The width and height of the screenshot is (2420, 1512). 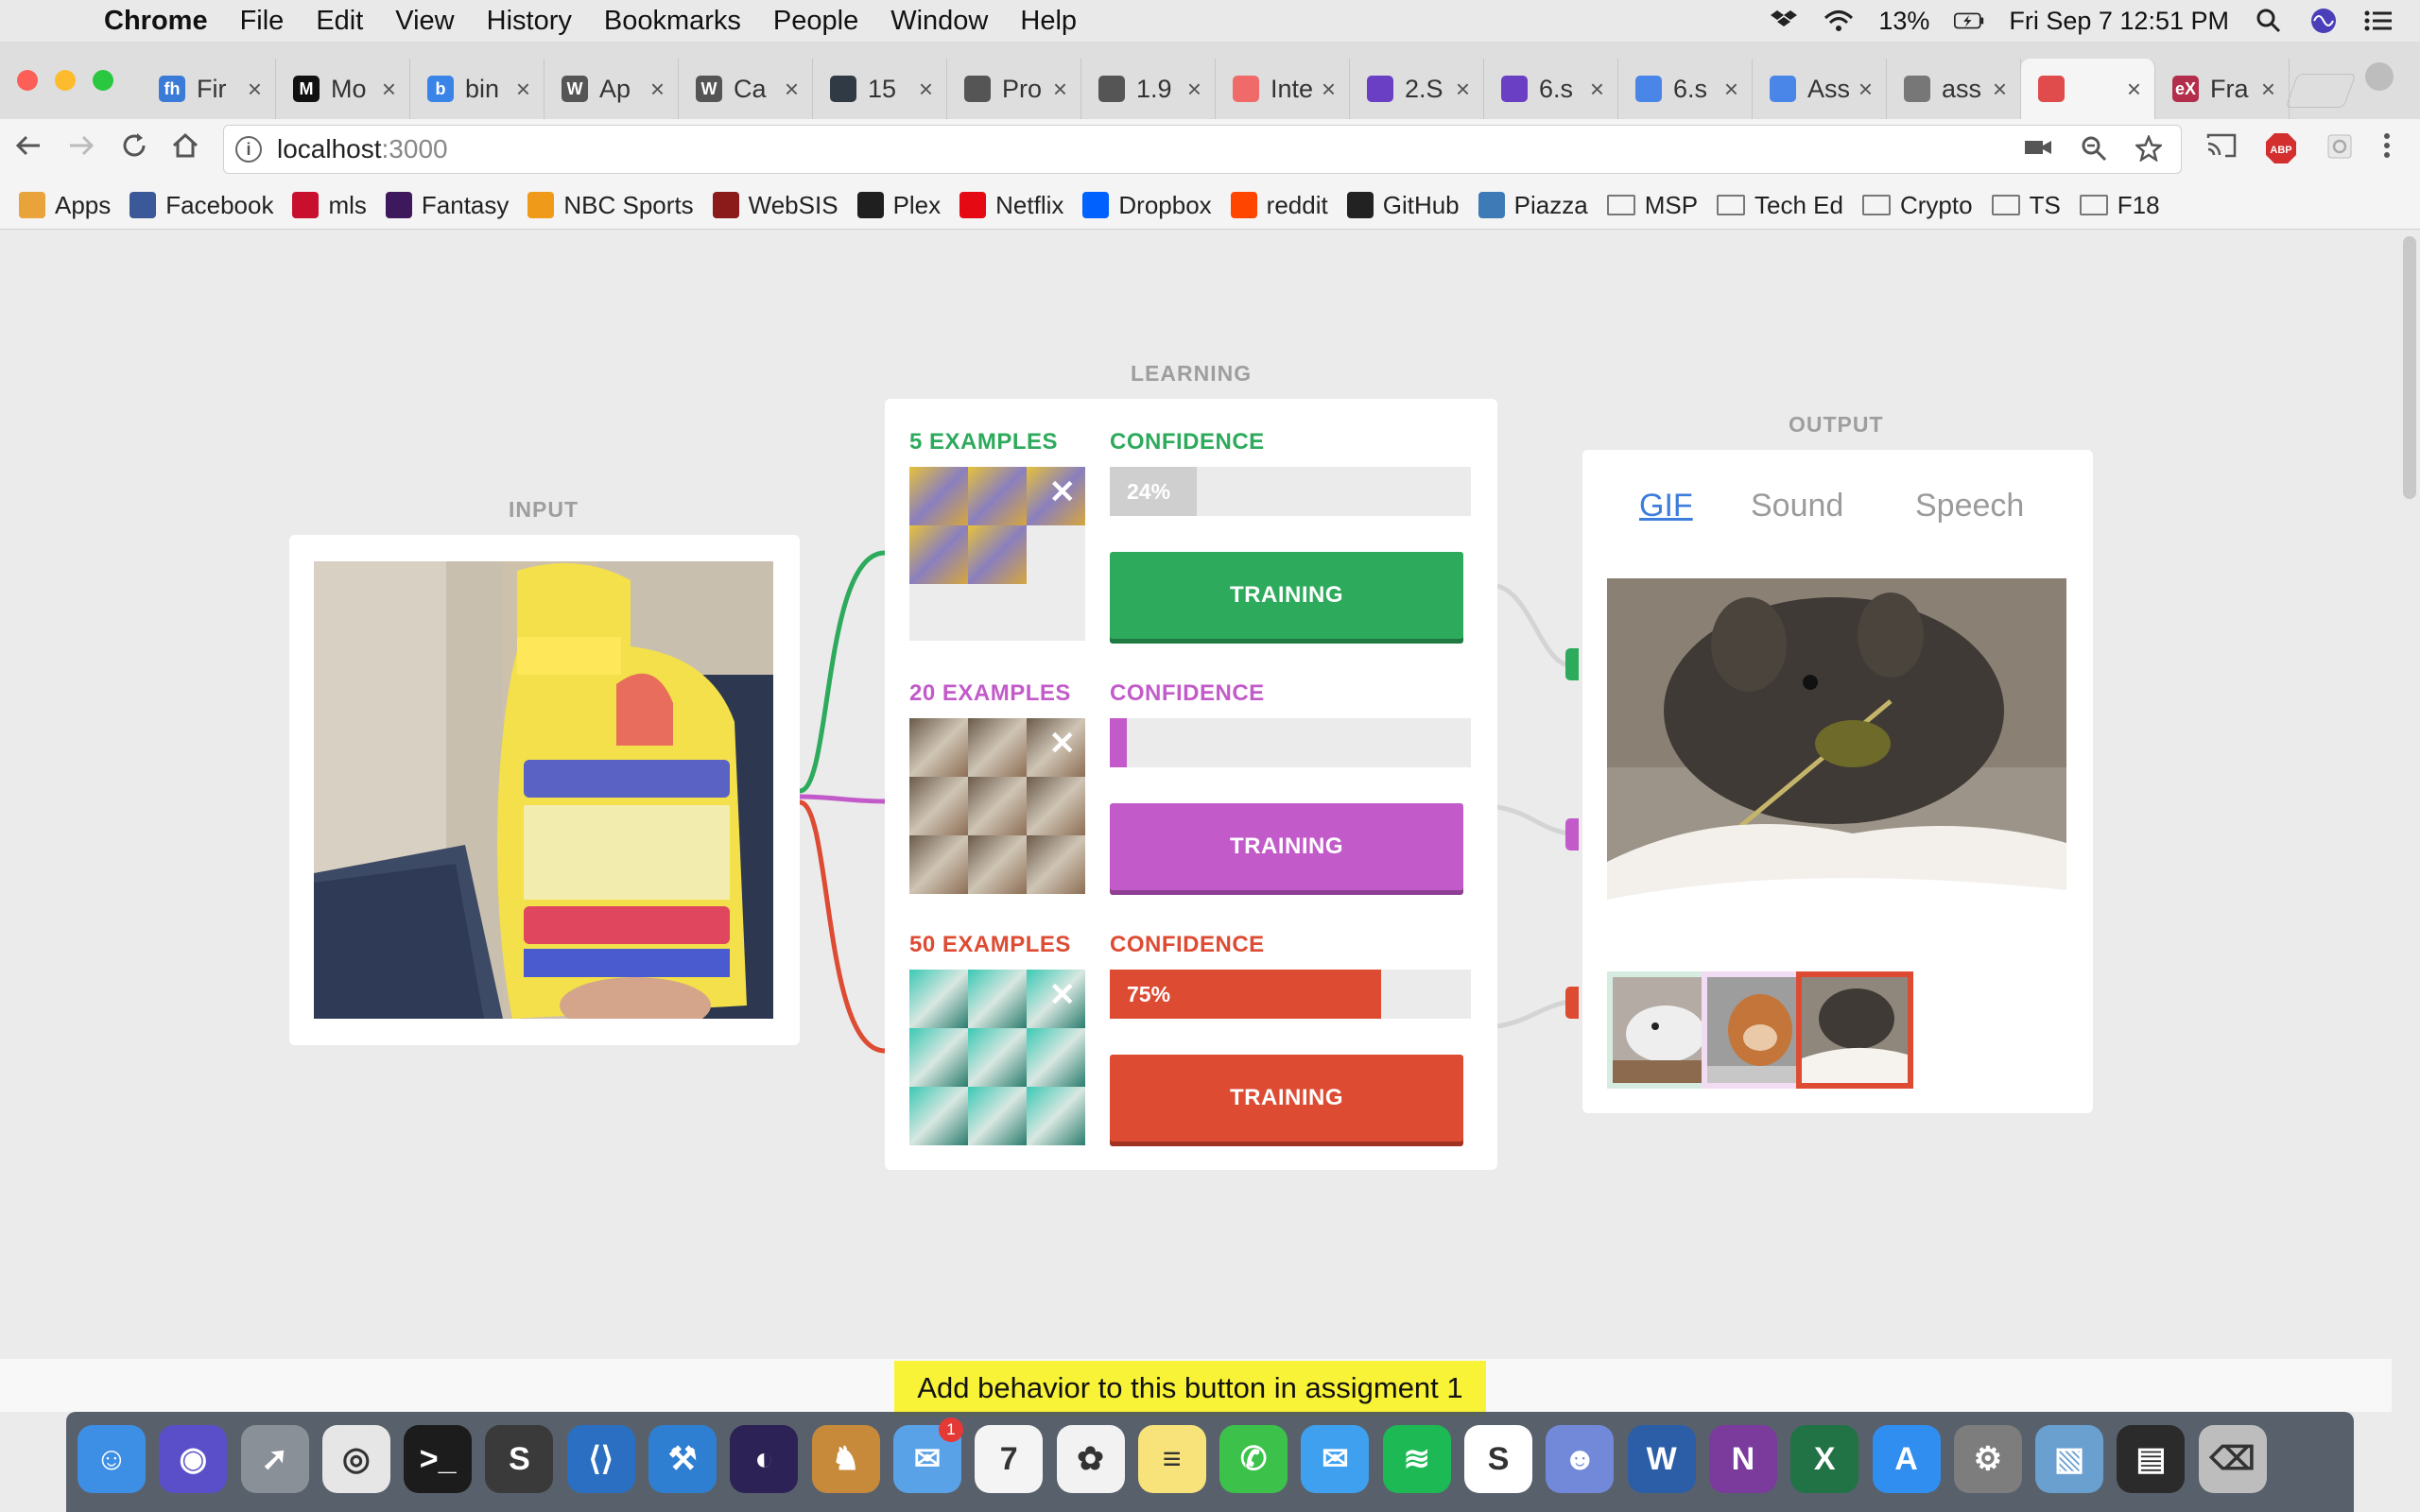 What do you see at coordinates (193, 1459) in the screenshot?
I see `siri-icon: ◉` at bounding box center [193, 1459].